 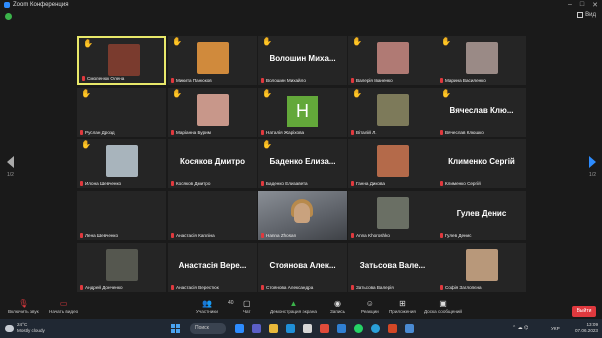 I want to click on participant-tile: ✋ Микита Панюков, so click(x=212, y=60).